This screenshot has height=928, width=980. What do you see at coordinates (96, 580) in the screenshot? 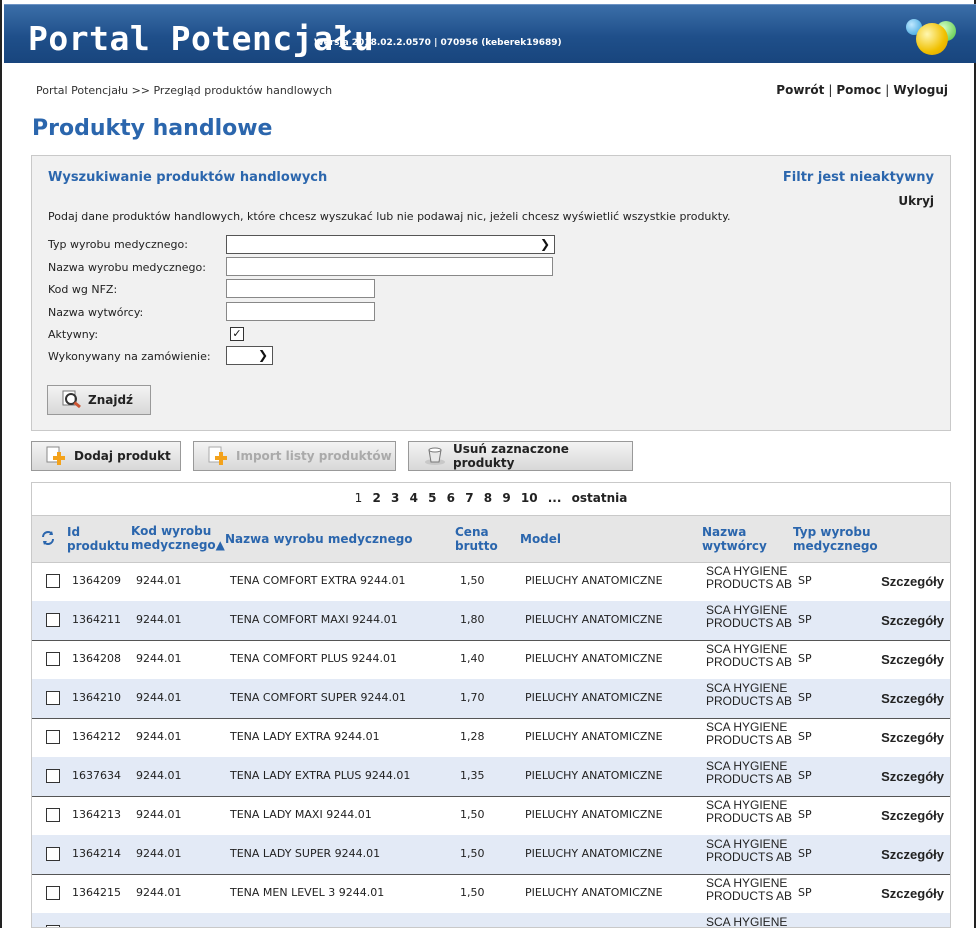
I see `cell-id: 1364209` at bounding box center [96, 580].